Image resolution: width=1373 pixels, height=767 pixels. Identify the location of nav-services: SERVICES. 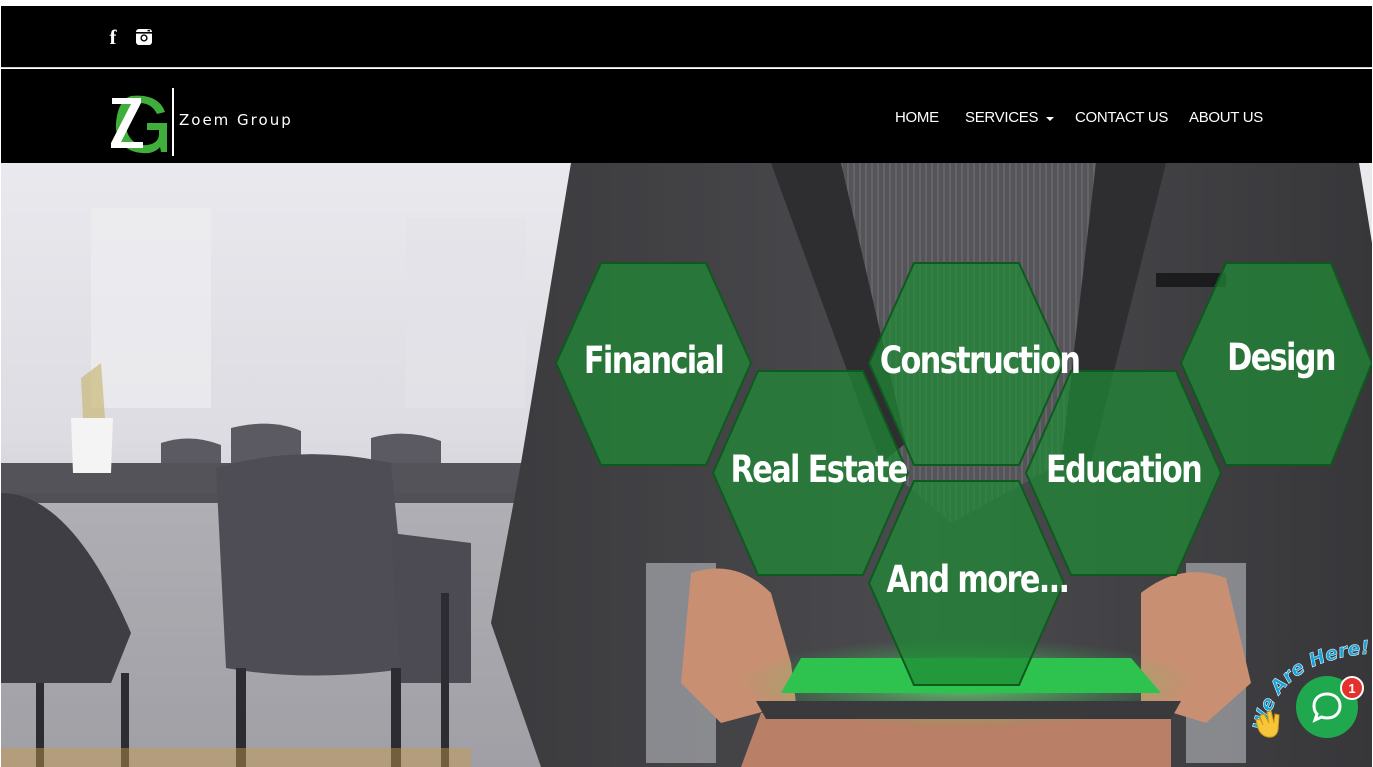
(1010, 117).